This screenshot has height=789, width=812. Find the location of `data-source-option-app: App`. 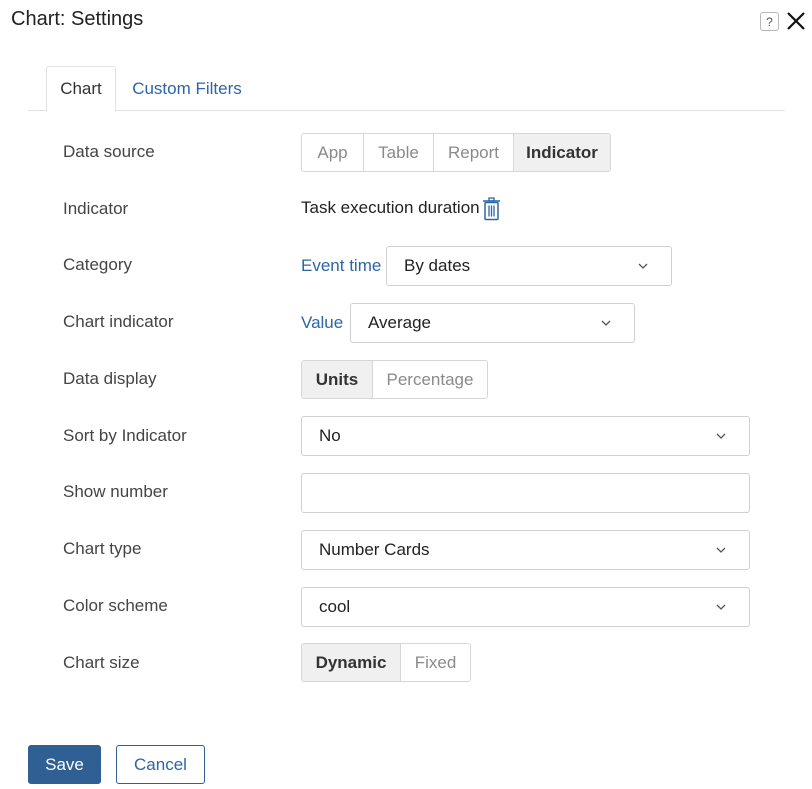

data-source-option-app: App is located at coordinates (333, 152).